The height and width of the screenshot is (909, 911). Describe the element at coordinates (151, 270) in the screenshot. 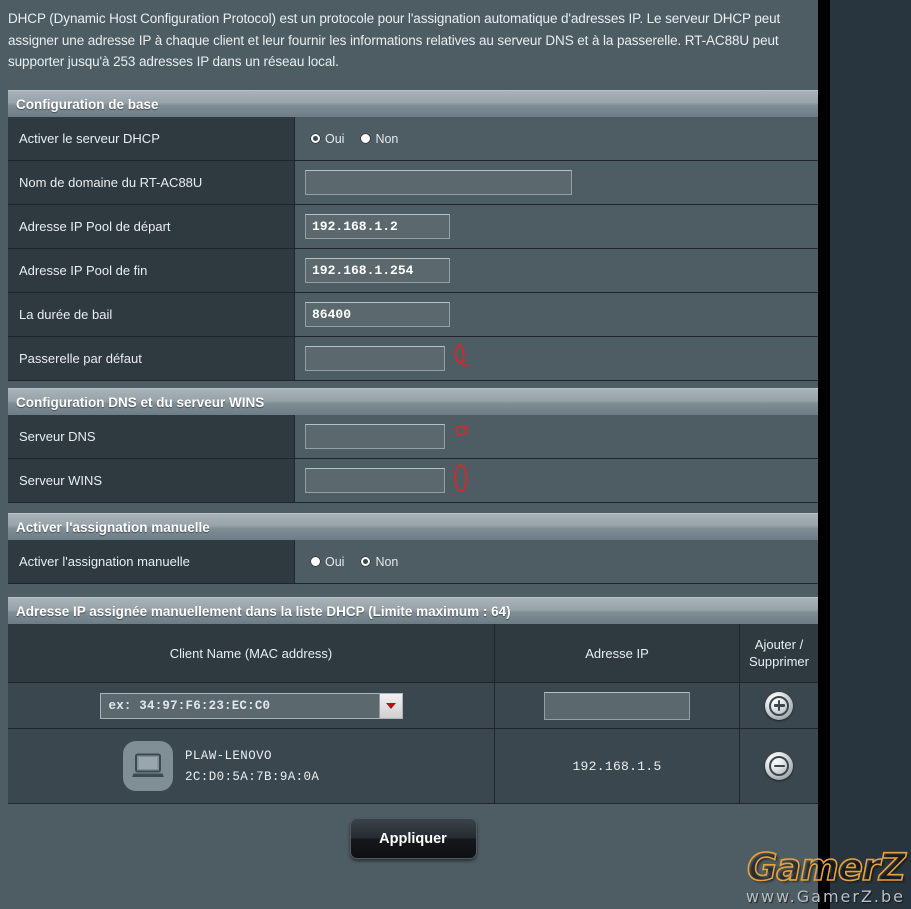

I see `label-pool-end: Adresse IP Pool de fin` at that location.